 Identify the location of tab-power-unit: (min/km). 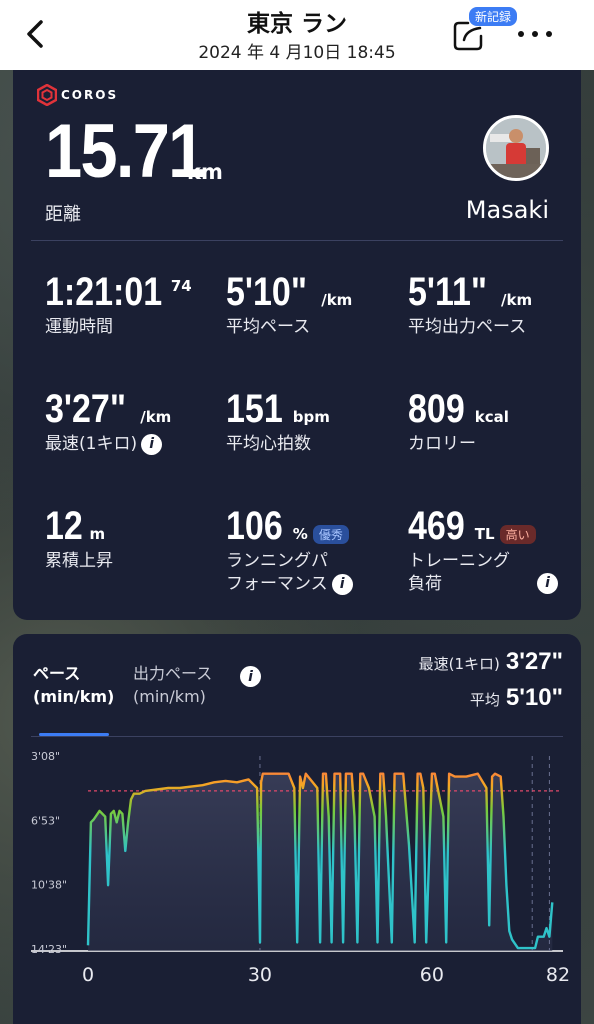
(169, 696).